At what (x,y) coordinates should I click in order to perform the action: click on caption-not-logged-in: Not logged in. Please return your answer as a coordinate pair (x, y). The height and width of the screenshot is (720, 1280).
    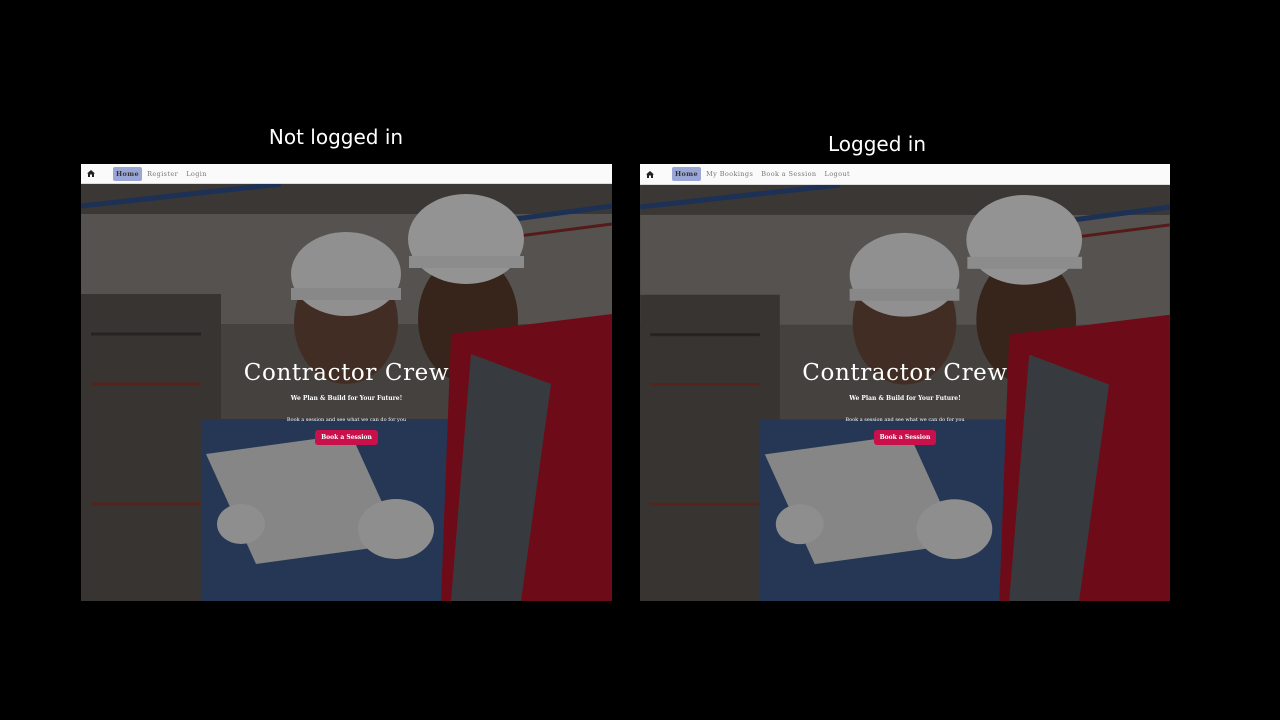
    Looking at the image, I should click on (336, 137).